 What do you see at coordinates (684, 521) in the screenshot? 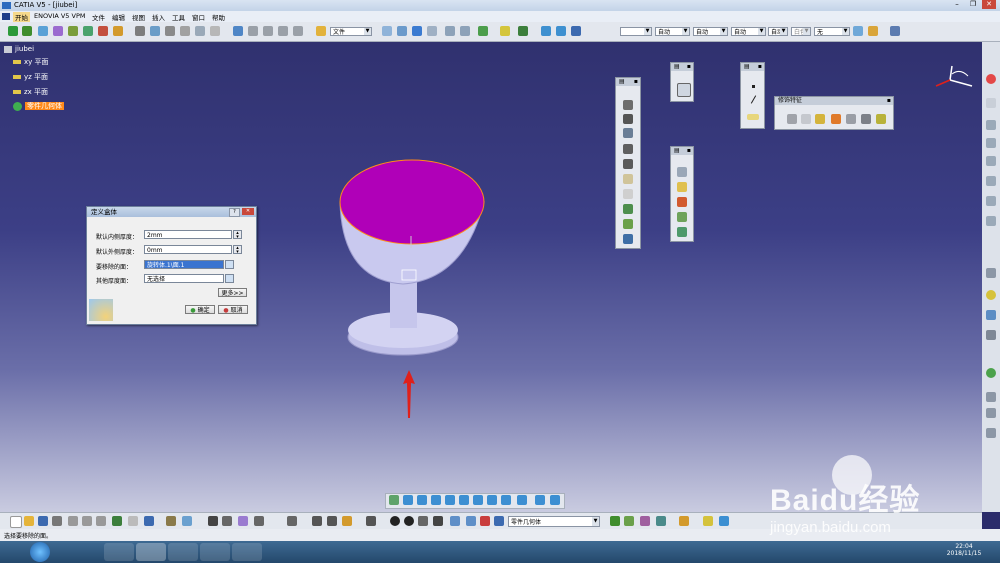
I see `apply-material-tool-icon` at bounding box center [684, 521].